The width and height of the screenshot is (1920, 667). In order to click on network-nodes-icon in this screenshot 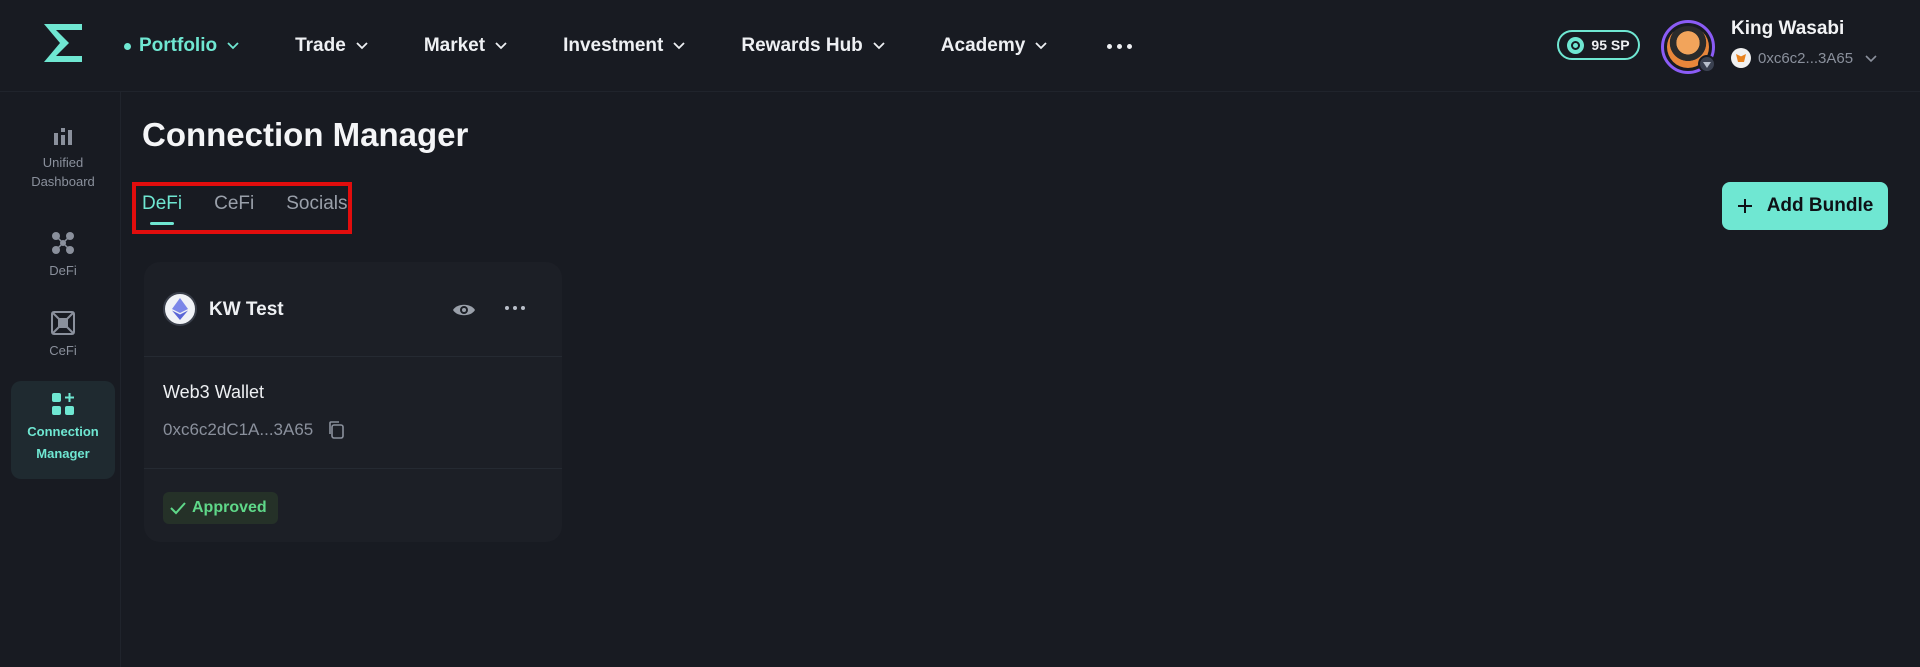, I will do `click(63, 243)`.